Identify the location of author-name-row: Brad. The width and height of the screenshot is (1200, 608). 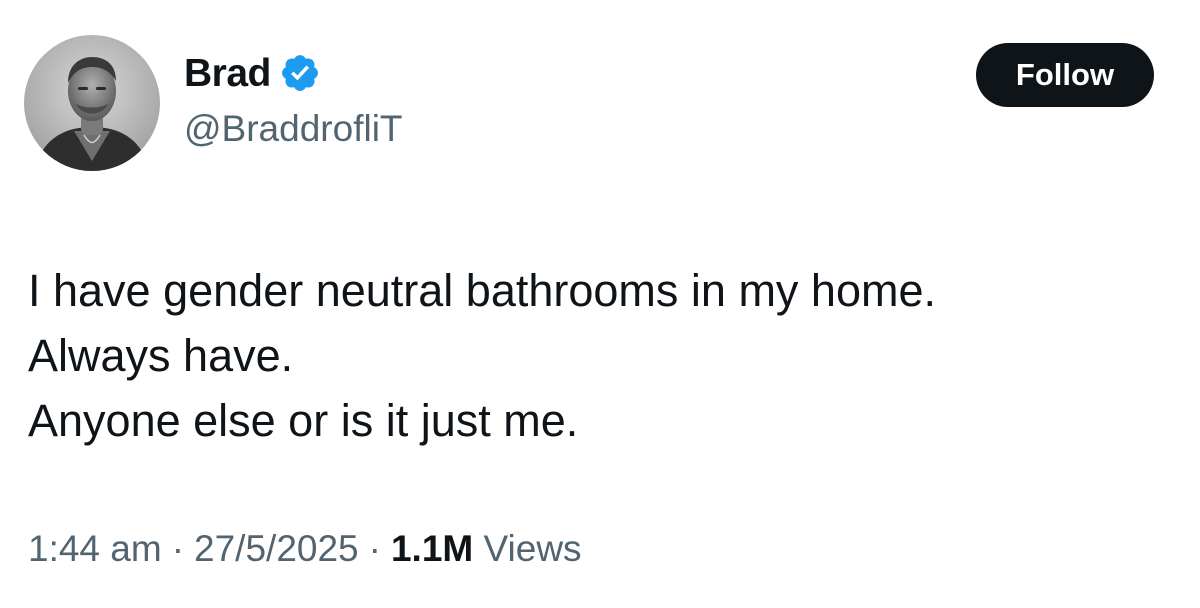
(252, 73).